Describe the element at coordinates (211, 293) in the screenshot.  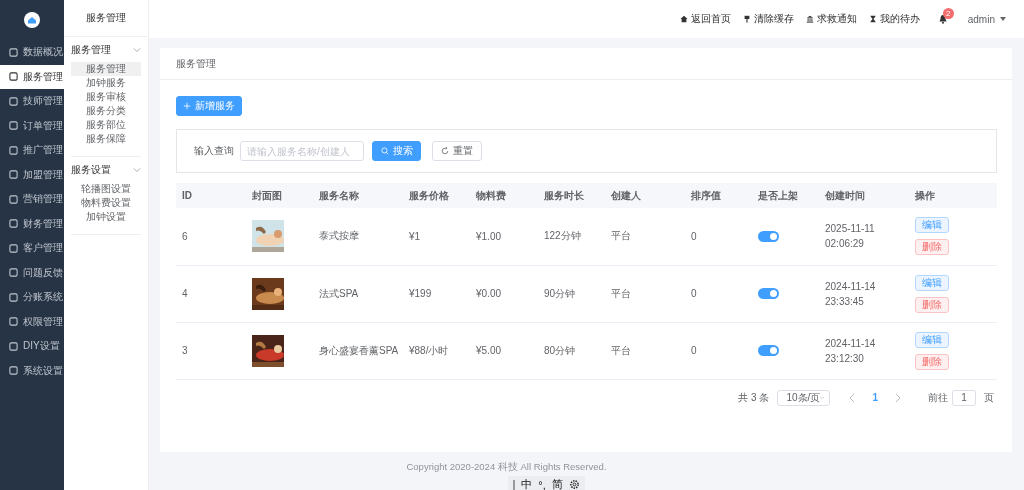
I see `table-cell: 4` at that location.